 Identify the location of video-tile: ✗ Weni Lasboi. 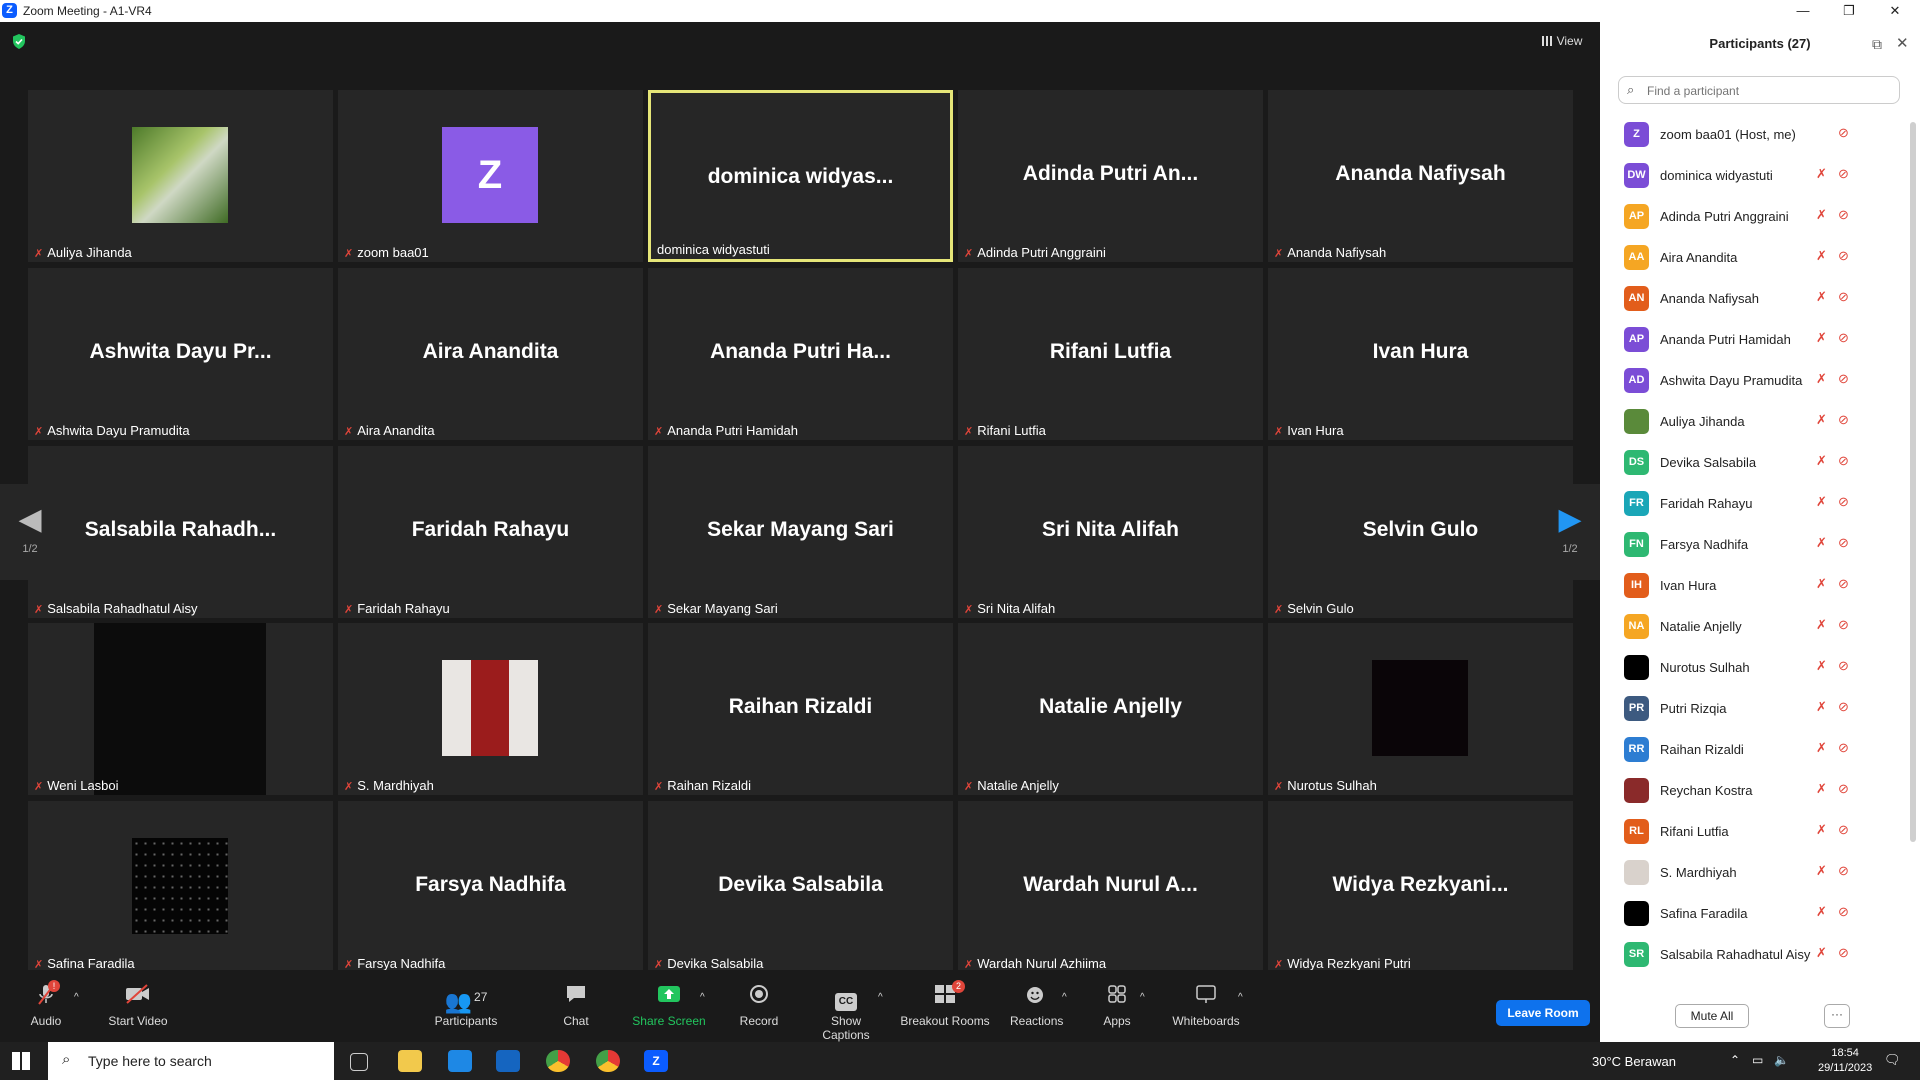
(180, 709).